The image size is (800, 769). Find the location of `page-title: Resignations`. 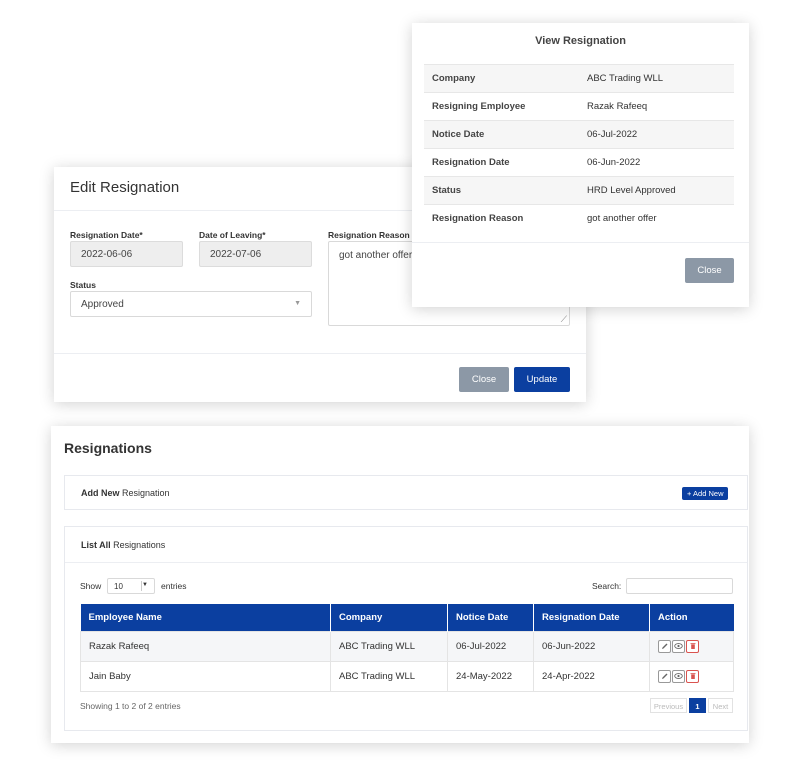

page-title: Resignations is located at coordinates (108, 448).